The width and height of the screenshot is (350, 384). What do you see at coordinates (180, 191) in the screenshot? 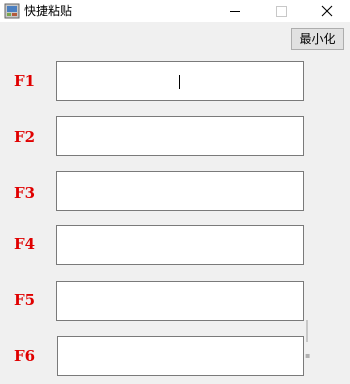
I see `paste-field-f3` at bounding box center [180, 191].